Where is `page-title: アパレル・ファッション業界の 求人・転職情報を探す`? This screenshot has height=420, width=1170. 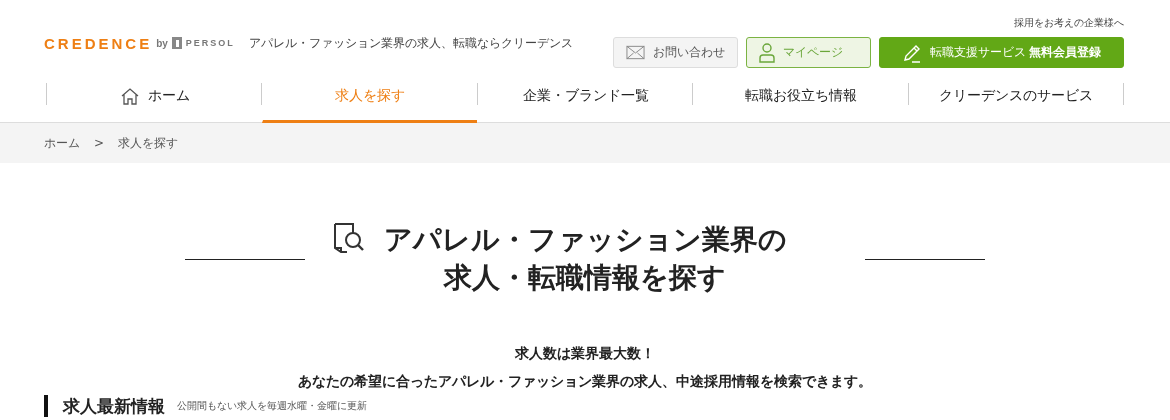 page-title: アパレル・ファッション業界の 求人・転職情報を探す is located at coordinates (585, 259).